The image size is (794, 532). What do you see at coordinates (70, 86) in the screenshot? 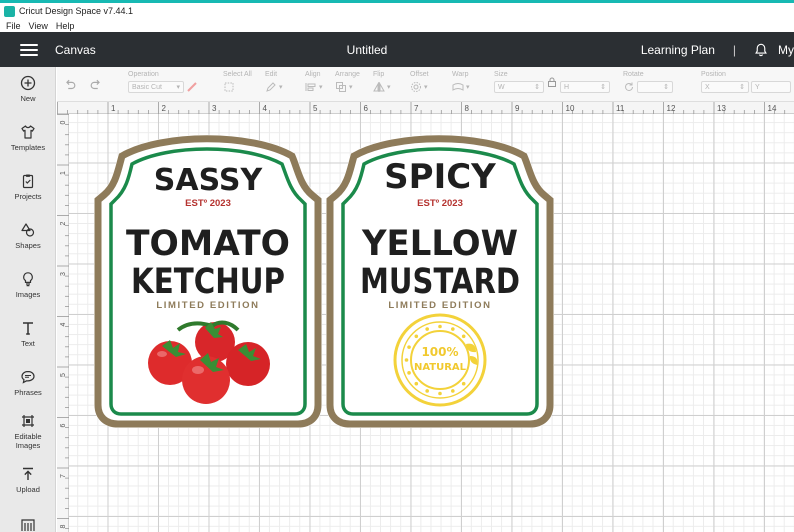
I see `undo-button` at bounding box center [70, 86].